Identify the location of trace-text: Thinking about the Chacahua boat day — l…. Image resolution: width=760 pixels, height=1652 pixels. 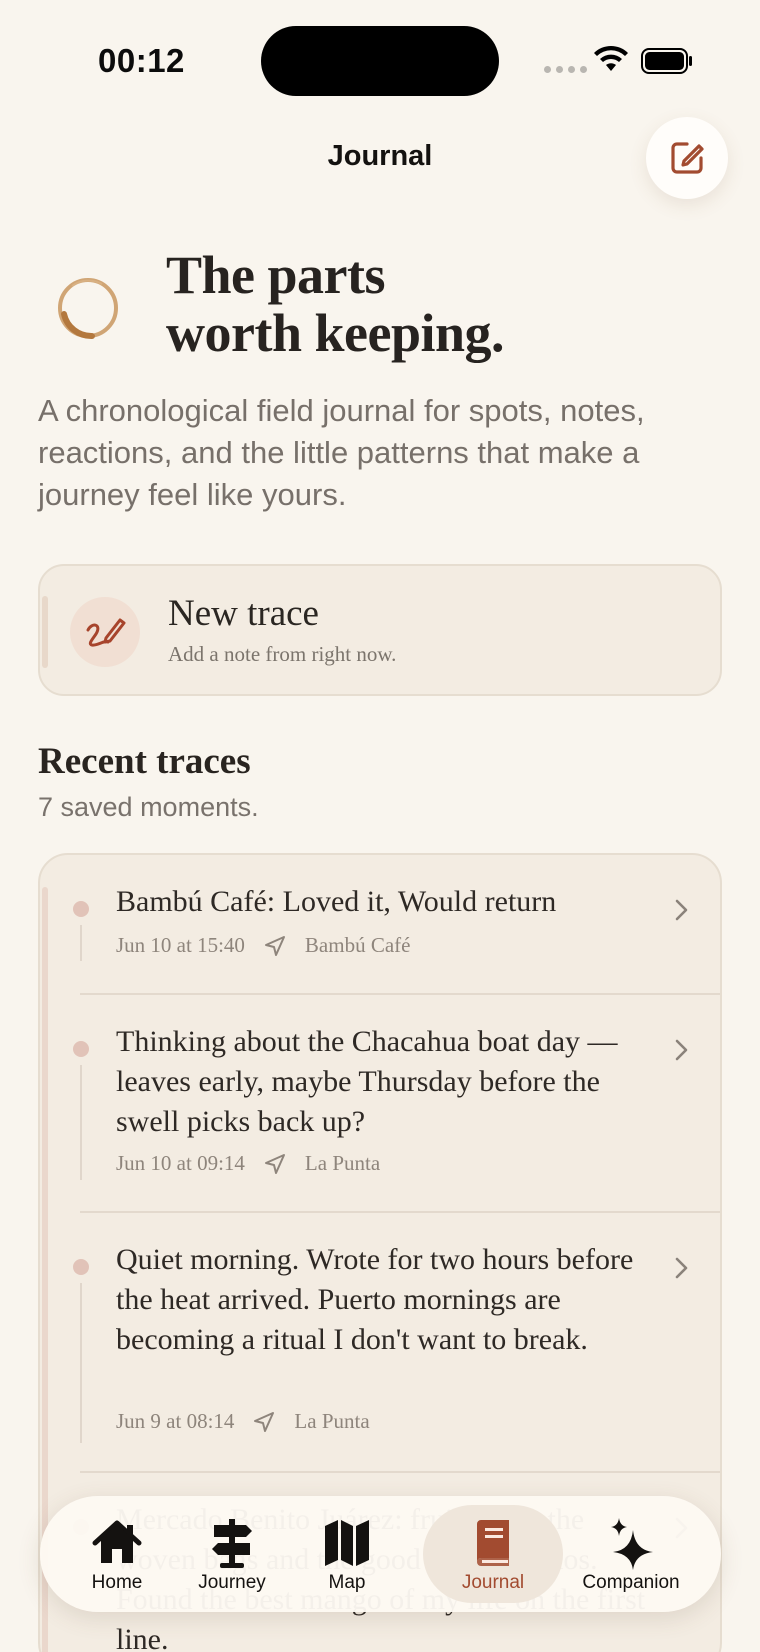
(367, 1081).